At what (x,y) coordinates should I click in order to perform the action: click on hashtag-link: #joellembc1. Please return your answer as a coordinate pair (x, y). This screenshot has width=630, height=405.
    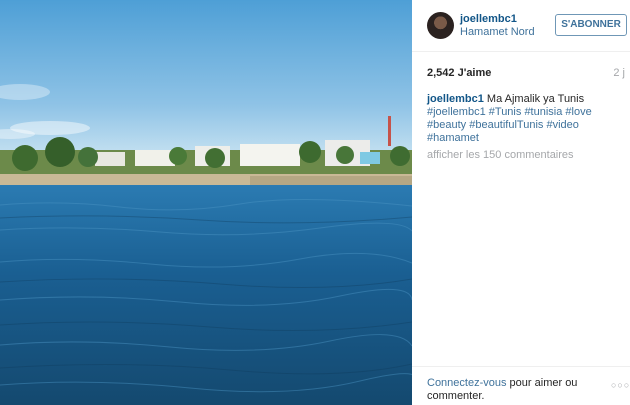
    Looking at the image, I should click on (456, 112).